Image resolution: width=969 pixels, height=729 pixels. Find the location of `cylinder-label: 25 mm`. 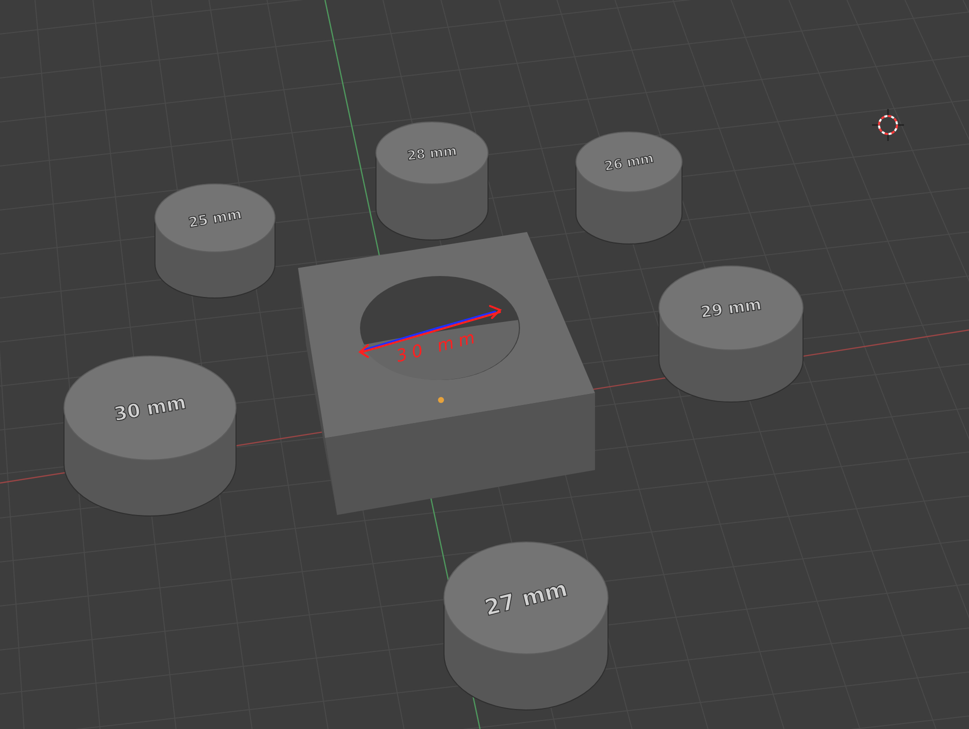

cylinder-label: 25 mm is located at coordinates (215, 219).